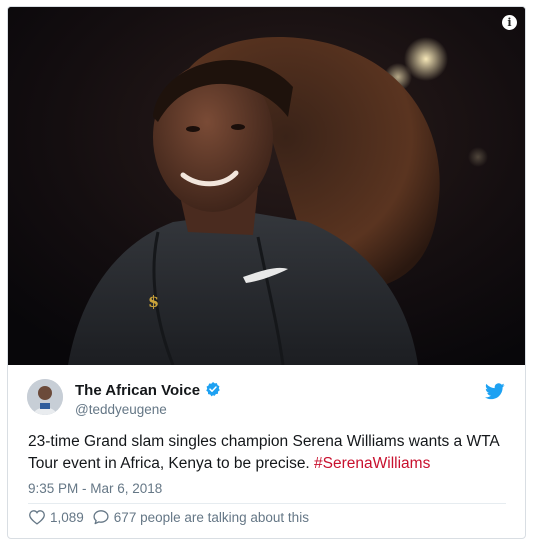 The image size is (538, 546). I want to click on like-button: 1,089, so click(56, 517).